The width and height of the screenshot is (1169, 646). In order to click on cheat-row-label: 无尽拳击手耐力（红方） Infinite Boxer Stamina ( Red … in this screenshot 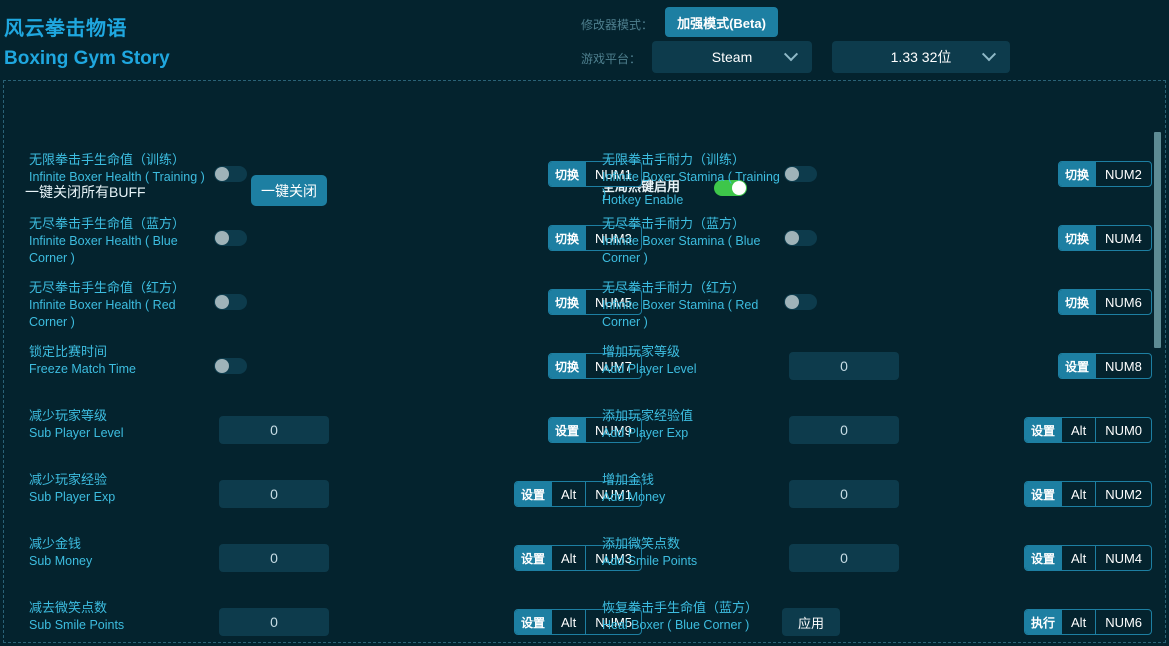, I will do `click(692, 305)`.